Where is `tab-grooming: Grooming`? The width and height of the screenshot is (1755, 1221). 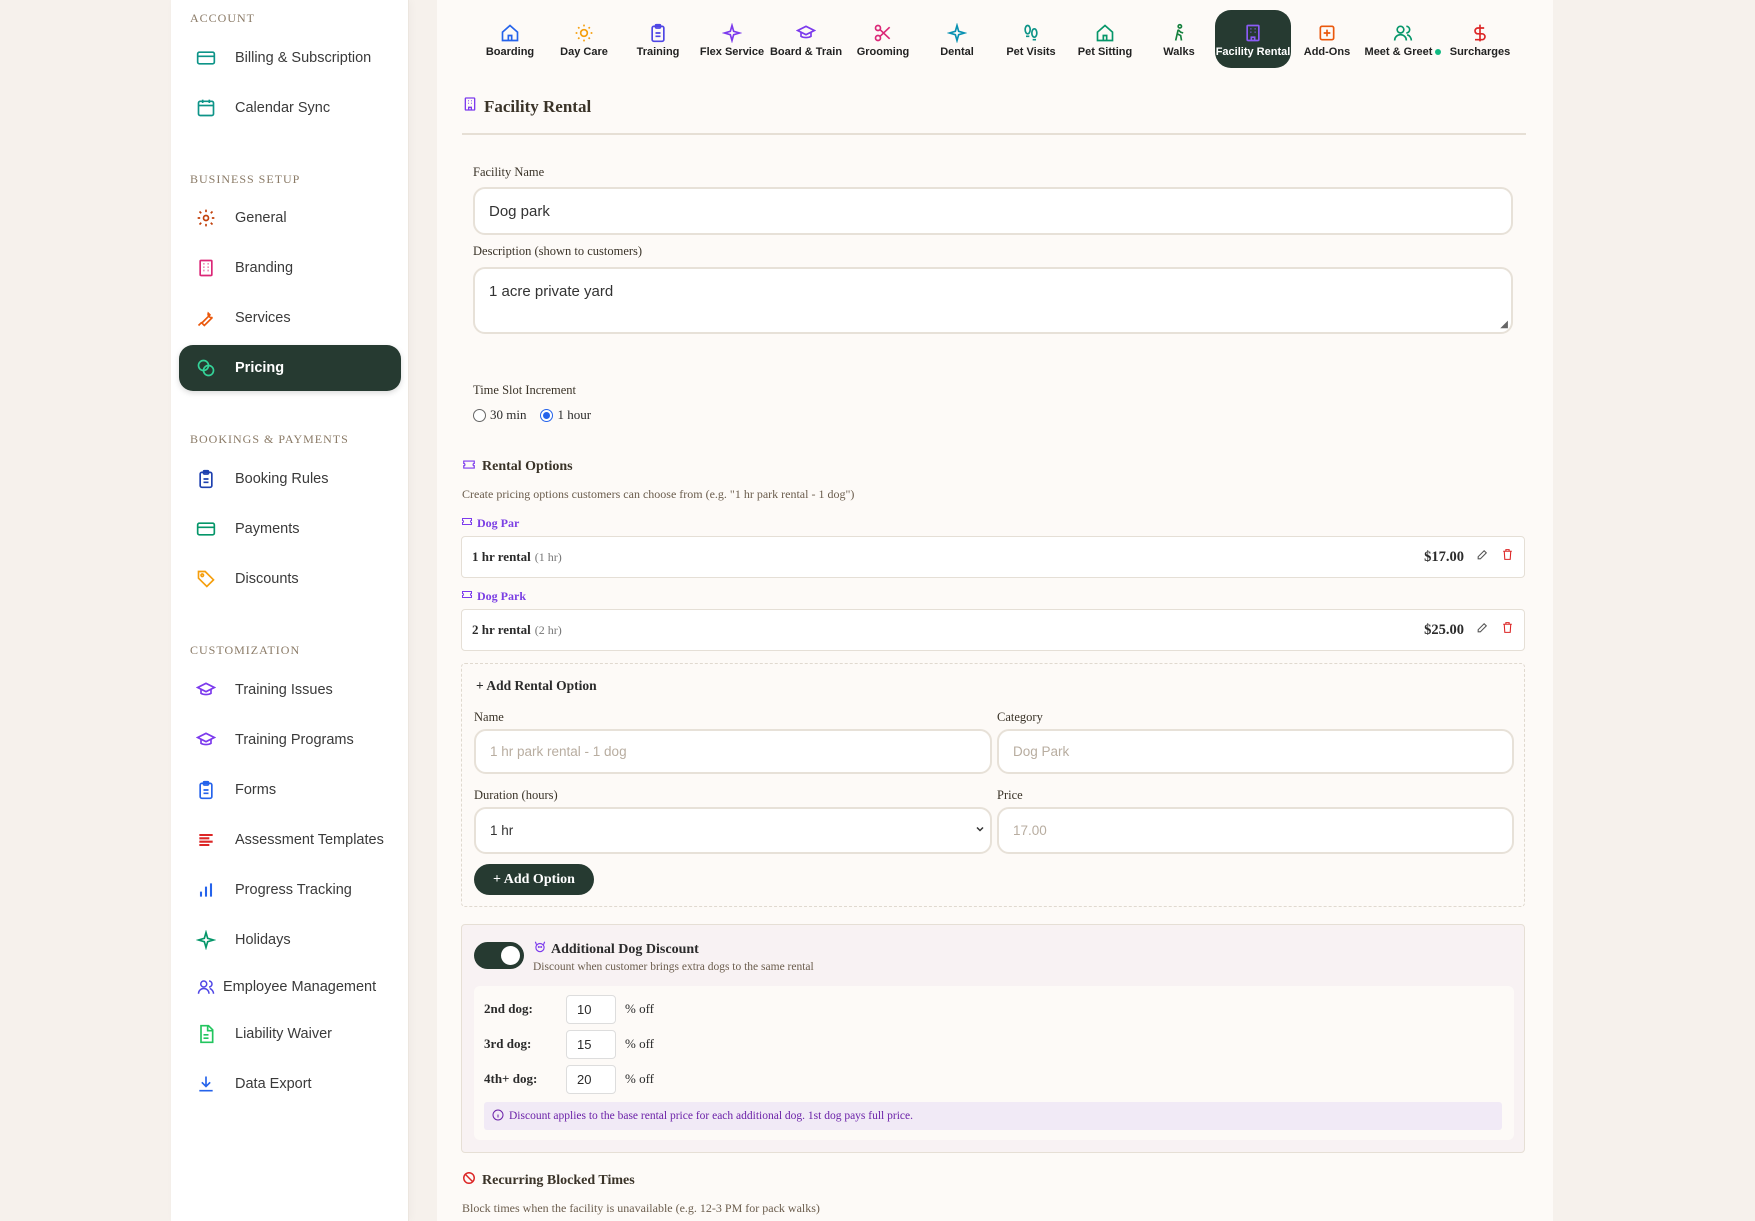 tab-grooming: Grooming is located at coordinates (883, 39).